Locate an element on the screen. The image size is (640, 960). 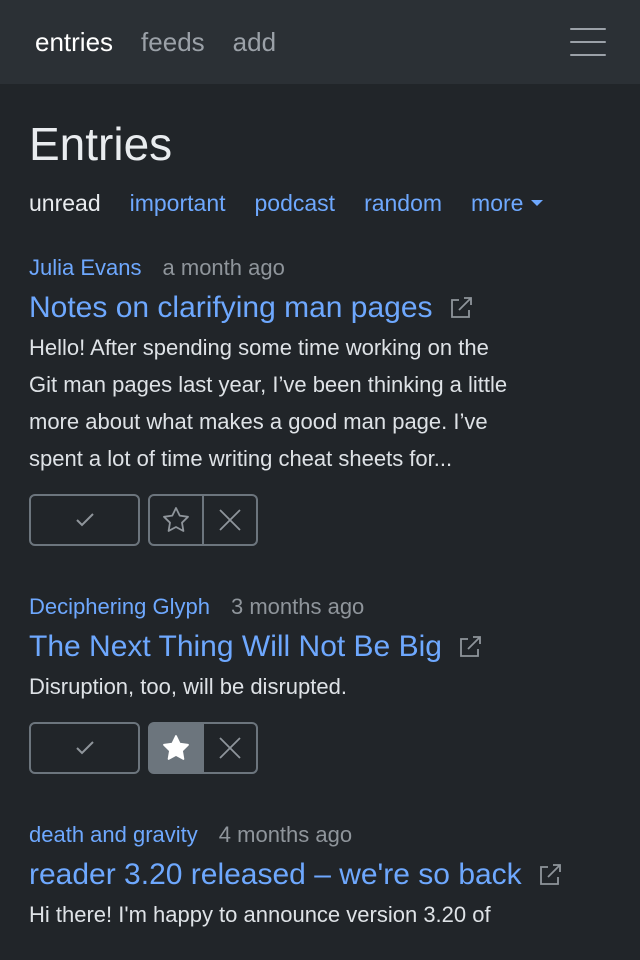
filter-bar: unread important podcast random more is located at coordinates (320, 203).